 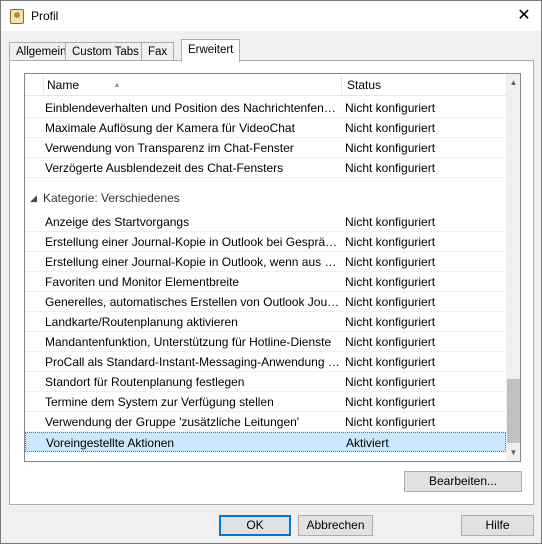 I want to click on list-row-selected: Voreingestellte Aktionen Aktiviert, so click(x=265, y=442).